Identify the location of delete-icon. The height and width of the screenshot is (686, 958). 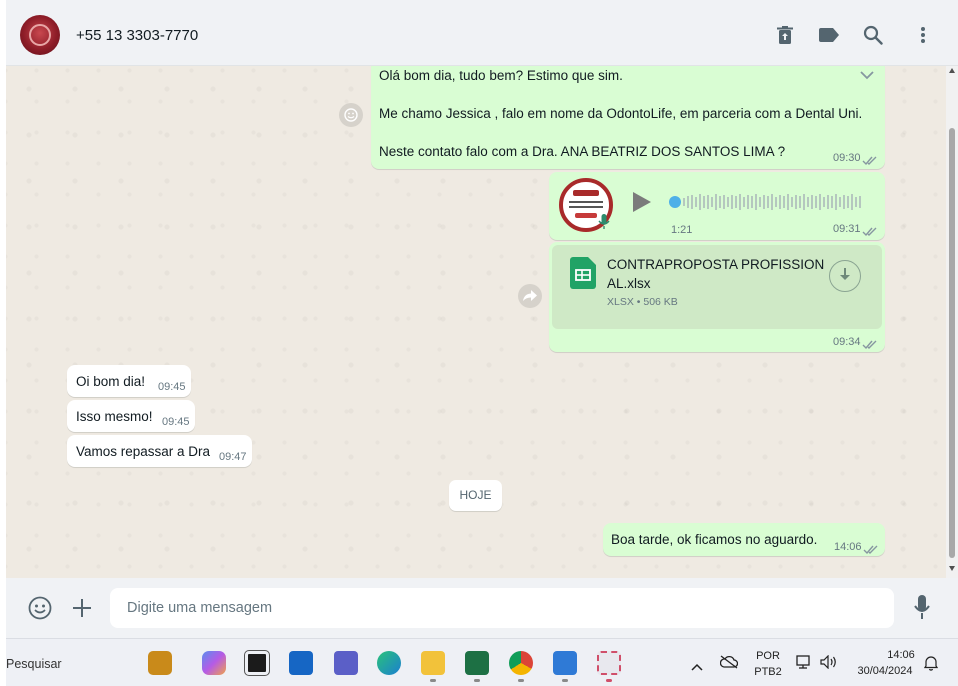
(785, 35).